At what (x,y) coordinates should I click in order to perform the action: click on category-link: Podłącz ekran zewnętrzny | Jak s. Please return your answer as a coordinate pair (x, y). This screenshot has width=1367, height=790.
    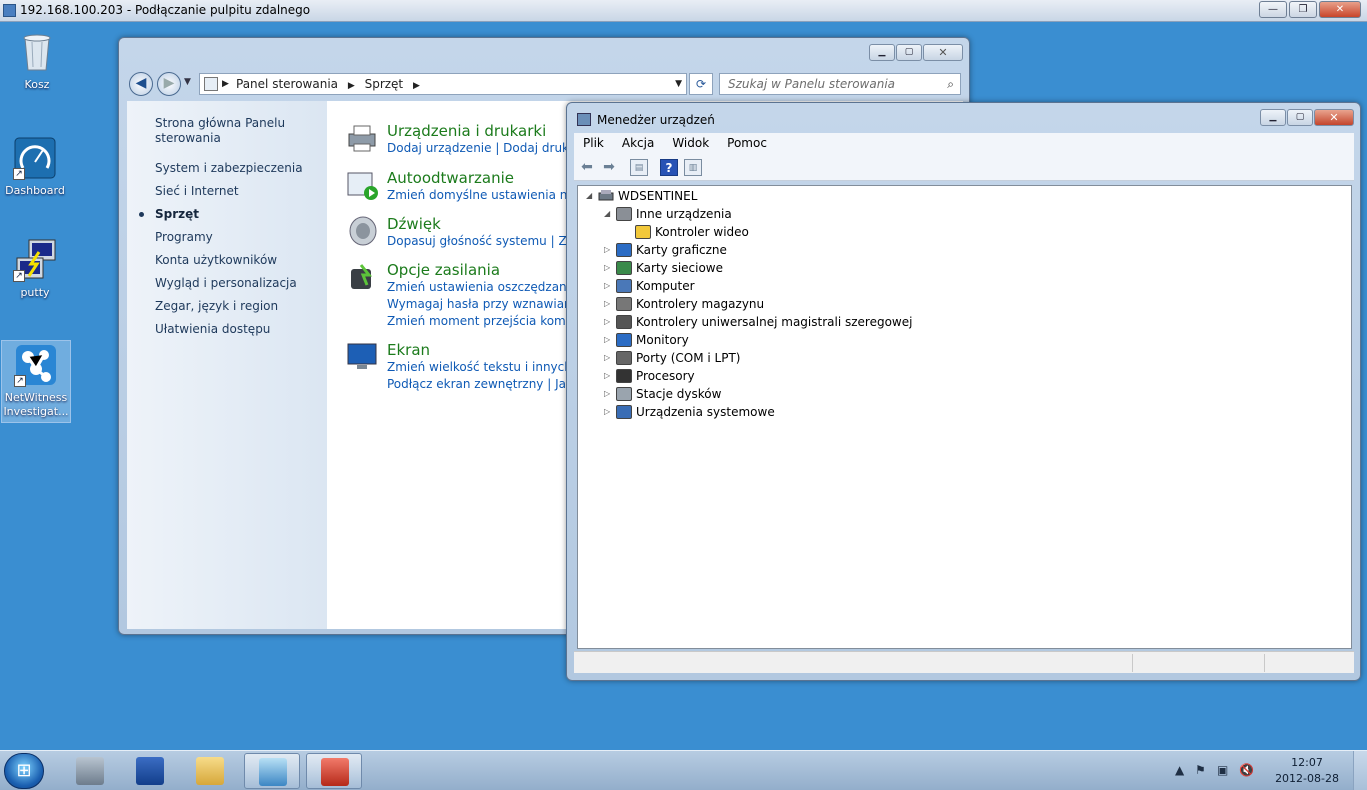
    Looking at the image, I should click on (490, 384).